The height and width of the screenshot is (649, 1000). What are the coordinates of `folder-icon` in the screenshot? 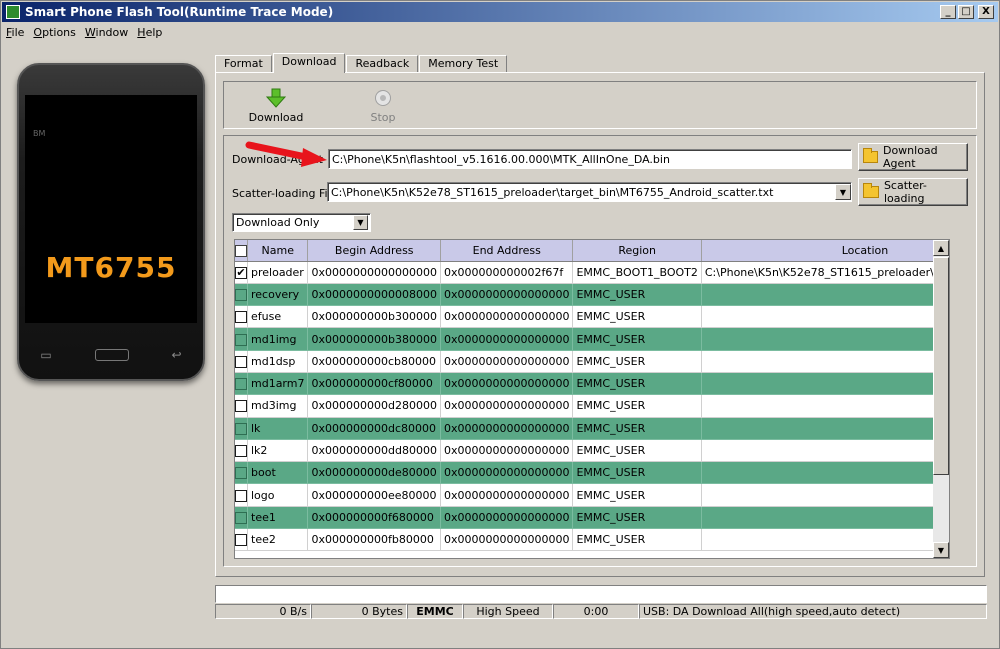 It's located at (871, 190).